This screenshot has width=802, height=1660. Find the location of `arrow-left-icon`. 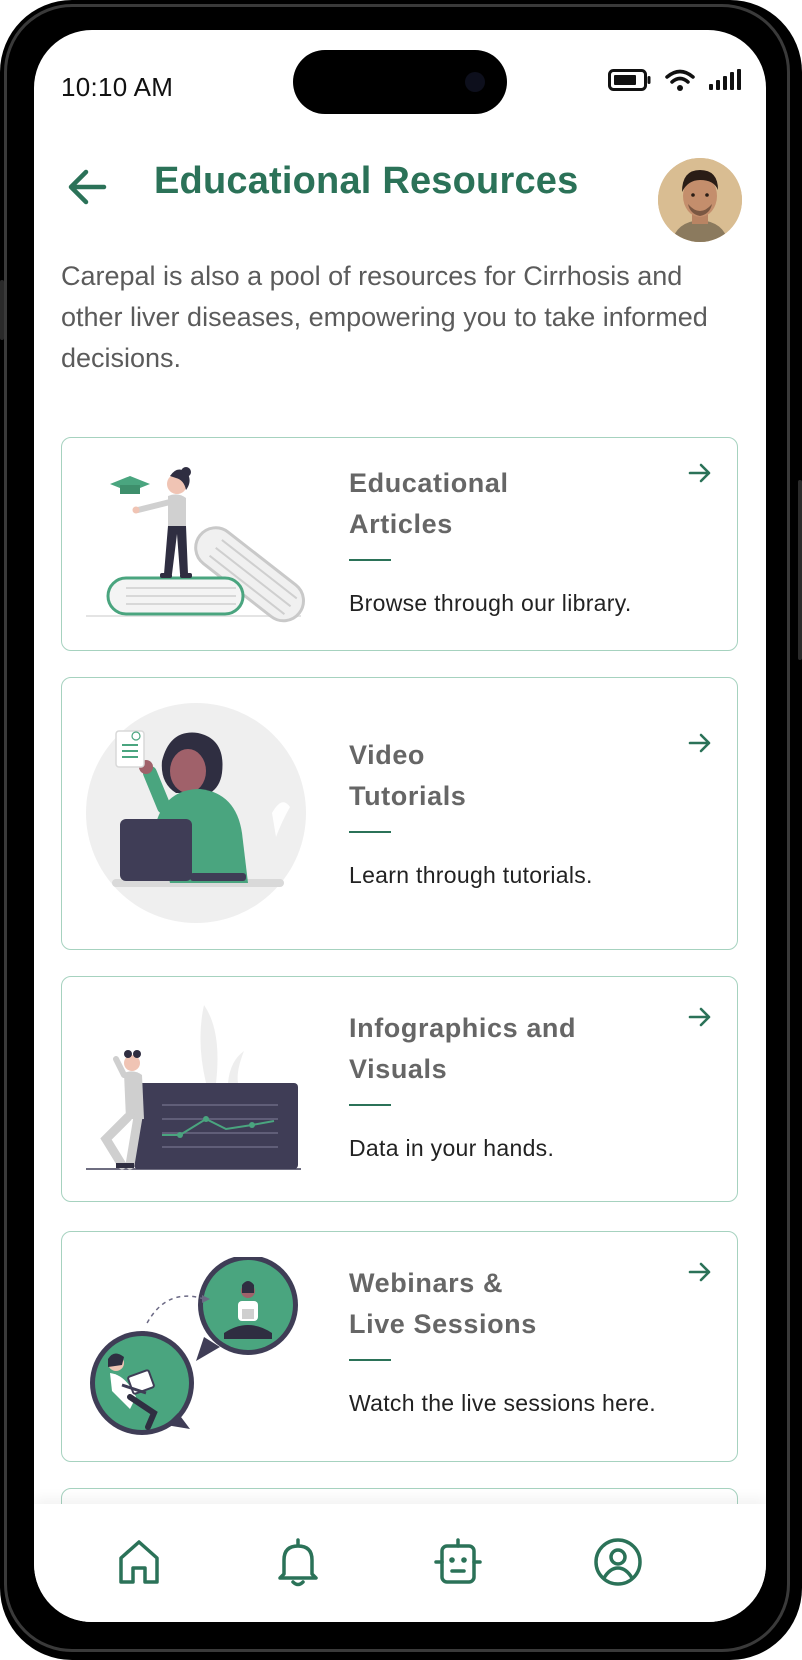

arrow-left-icon is located at coordinates (87, 187).